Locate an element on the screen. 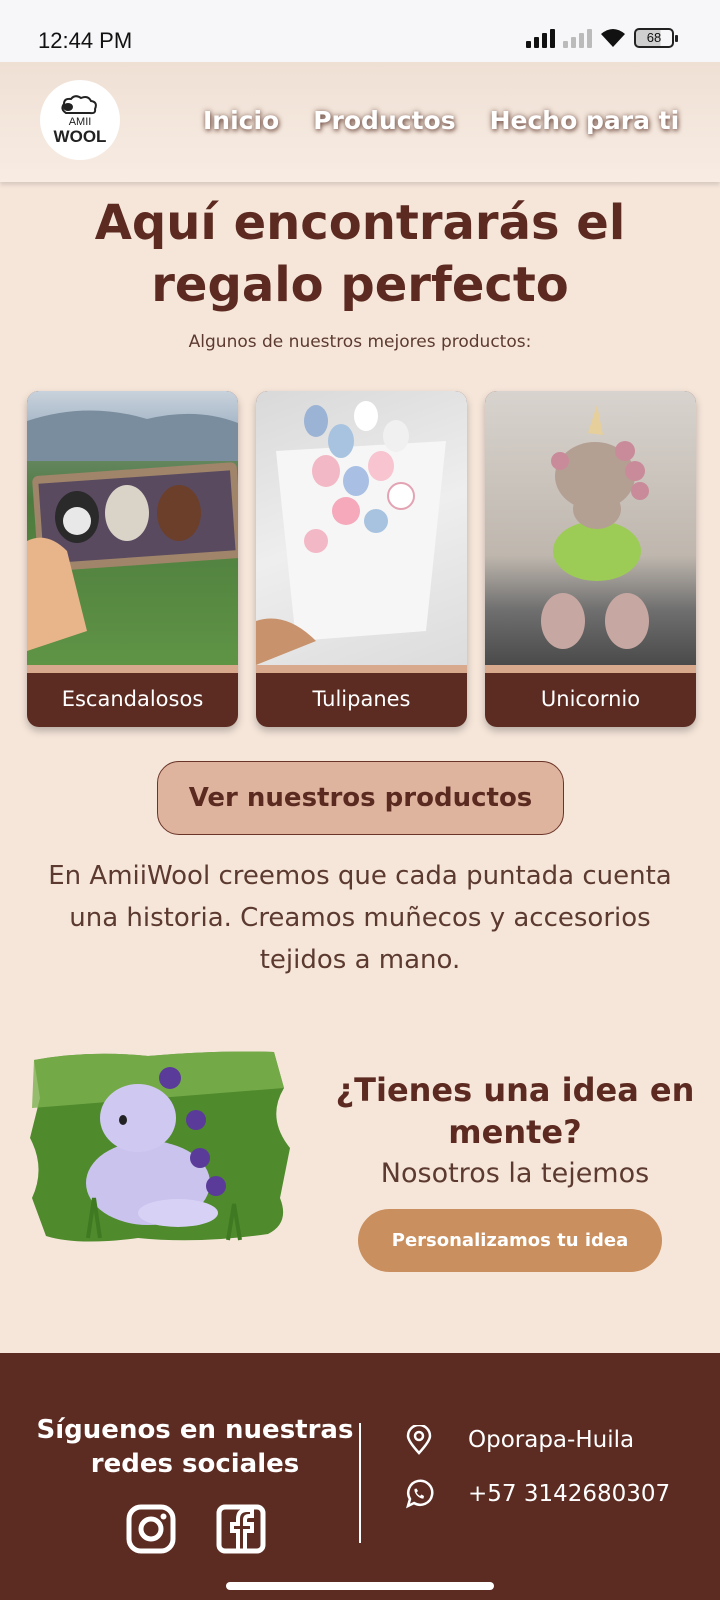 The height and width of the screenshot is (1600, 720). follow-us-heading: Síguenos en nuestras redes sociales is located at coordinates (195, 1447).